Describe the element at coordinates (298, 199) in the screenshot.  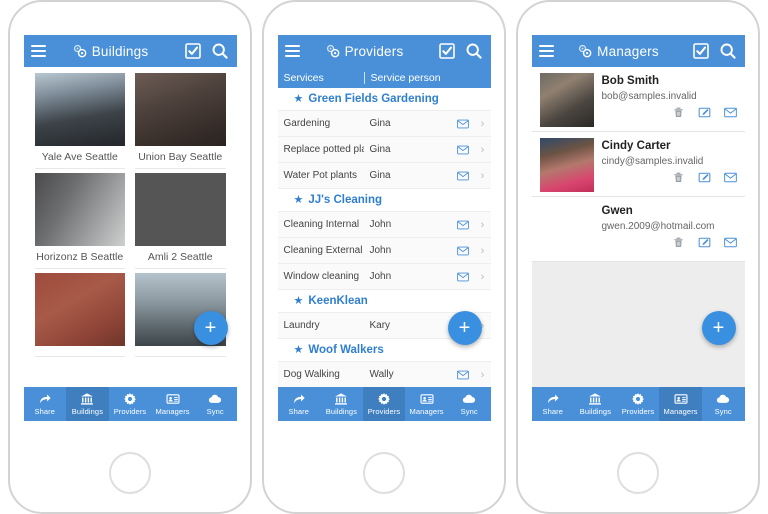
I see `star-icon: ★` at that location.